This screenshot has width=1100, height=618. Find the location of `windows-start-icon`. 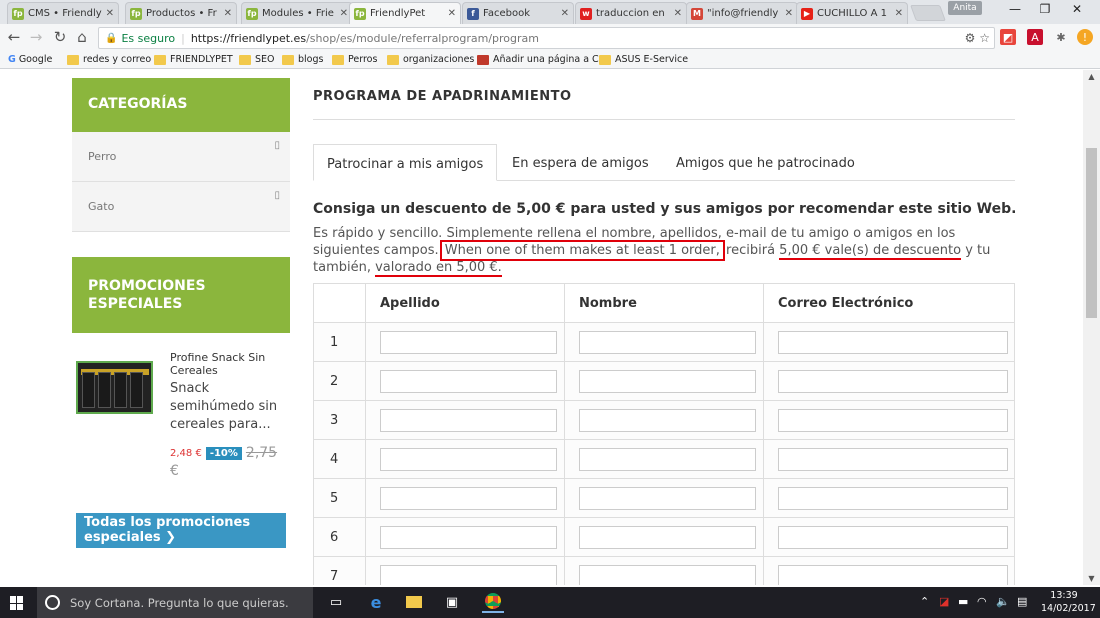

windows-start-icon is located at coordinates (17, 603).